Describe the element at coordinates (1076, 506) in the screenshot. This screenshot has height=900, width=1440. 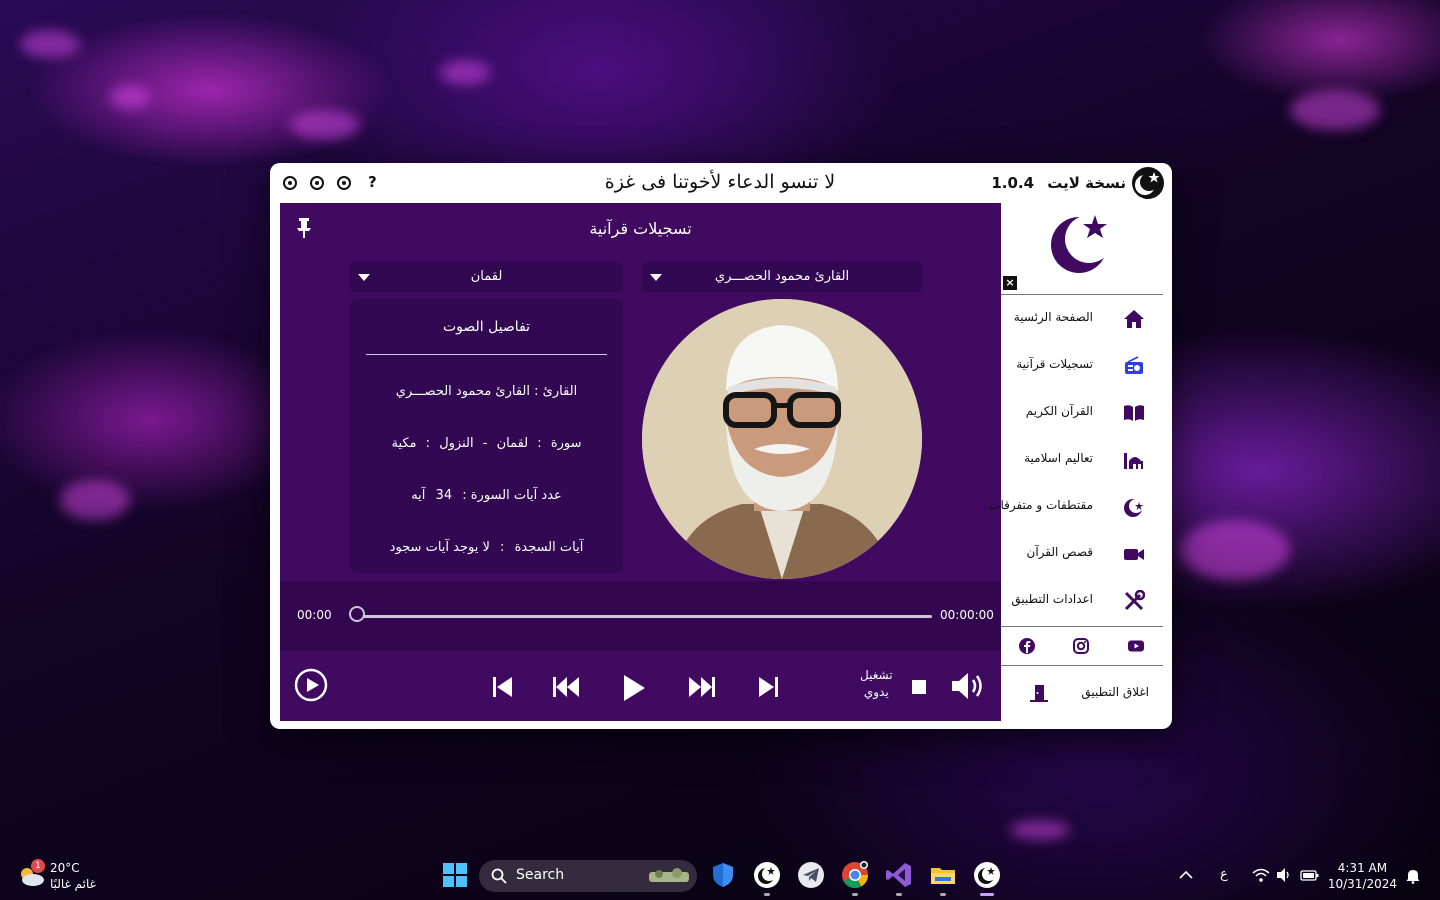
I see `sidebar-item-excerpts: مقتطفات و متفرقات` at that location.